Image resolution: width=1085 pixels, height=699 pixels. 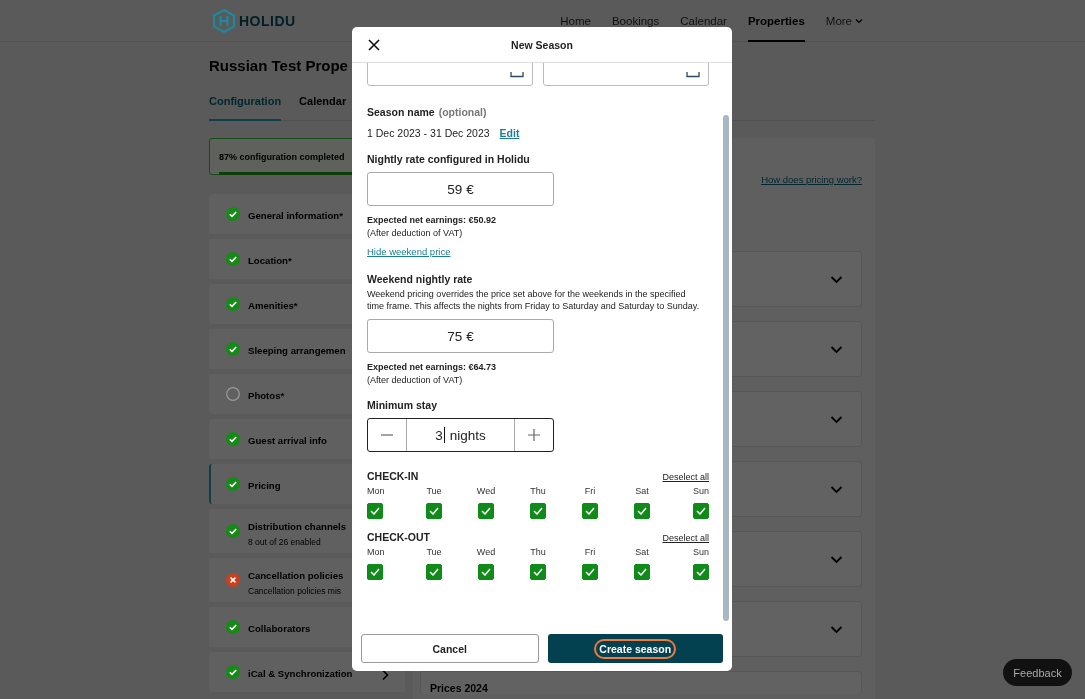 I want to click on sidebar-label: iCal & Synchronization, so click(x=300, y=673).